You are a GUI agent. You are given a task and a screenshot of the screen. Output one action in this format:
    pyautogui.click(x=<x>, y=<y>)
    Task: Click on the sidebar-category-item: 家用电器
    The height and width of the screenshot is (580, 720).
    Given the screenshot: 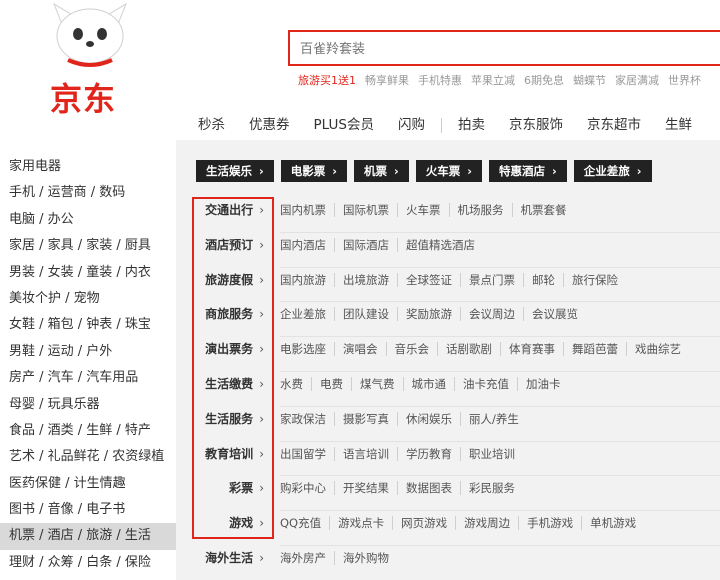 What is the action you would take?
    pyautogui.click(x=88, y=167)
    